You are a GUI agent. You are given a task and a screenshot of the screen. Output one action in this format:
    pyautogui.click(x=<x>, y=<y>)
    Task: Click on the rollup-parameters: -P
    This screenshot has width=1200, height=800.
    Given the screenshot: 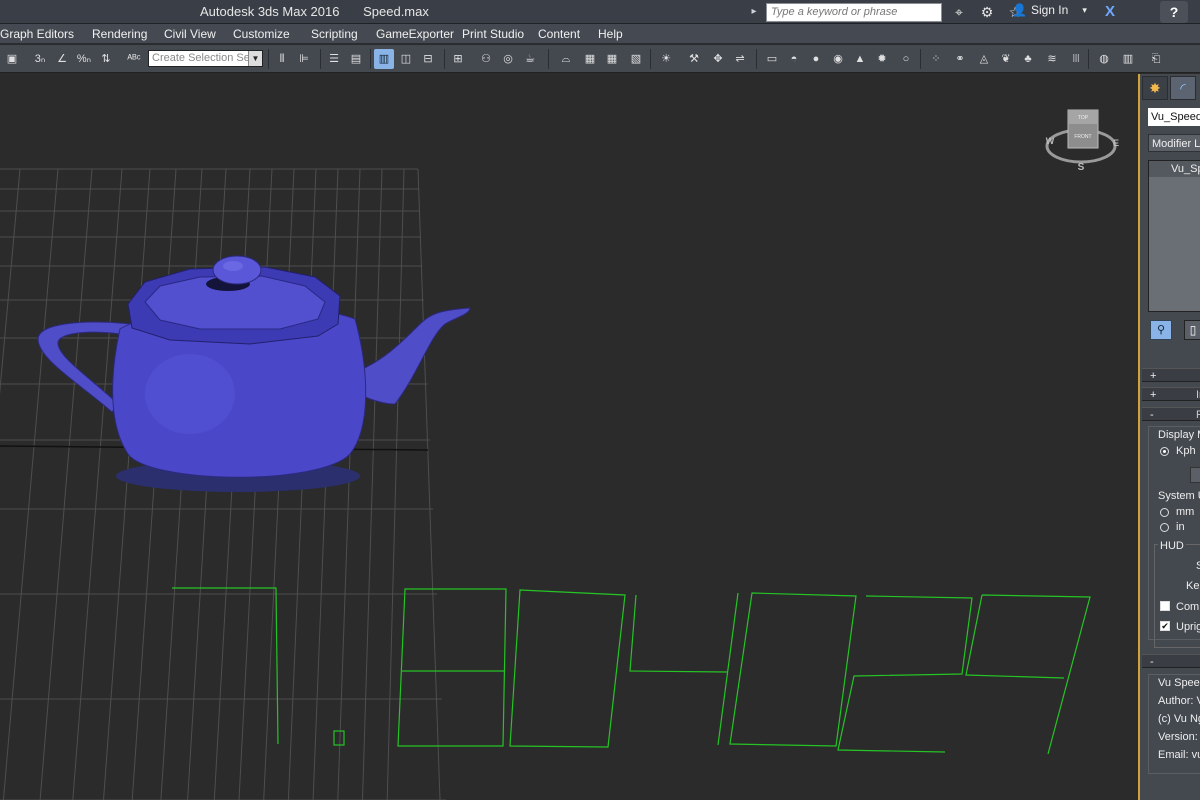 What is the action you would take?
    pyautogui.click(x=1171, y=414)
    